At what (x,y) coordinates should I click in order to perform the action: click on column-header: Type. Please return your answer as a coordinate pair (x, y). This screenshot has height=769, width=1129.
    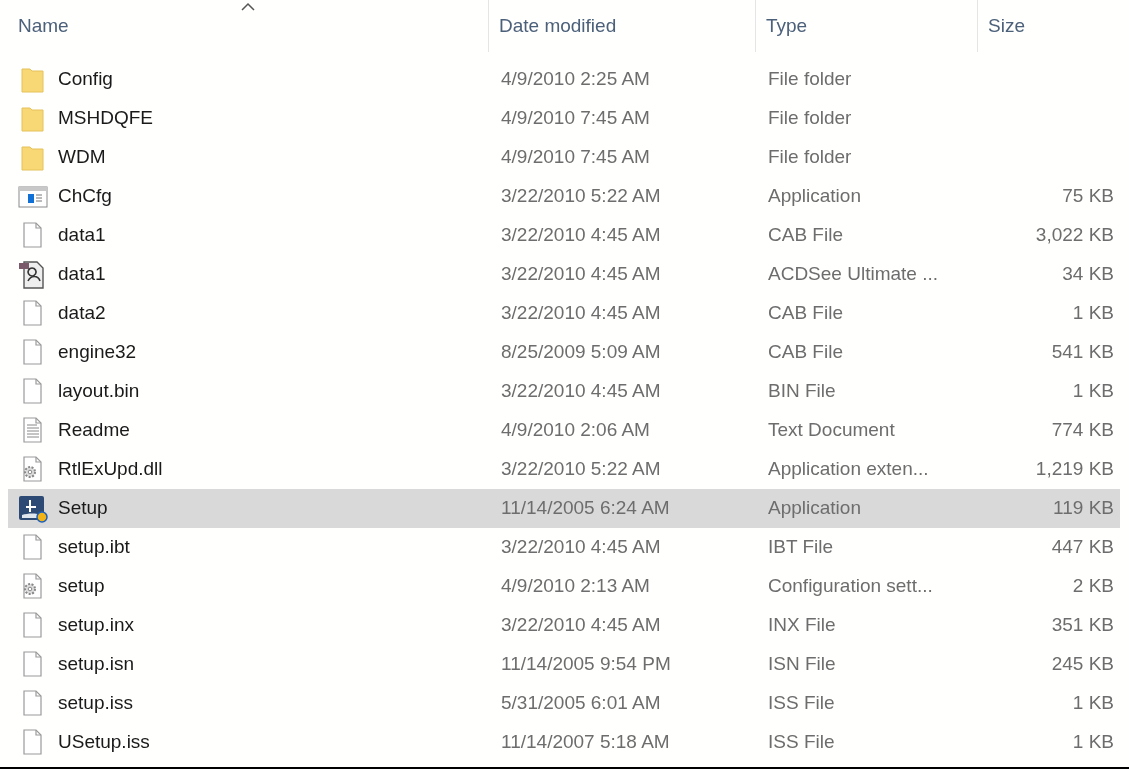
    Looking at the image, I should click on (866, 26).